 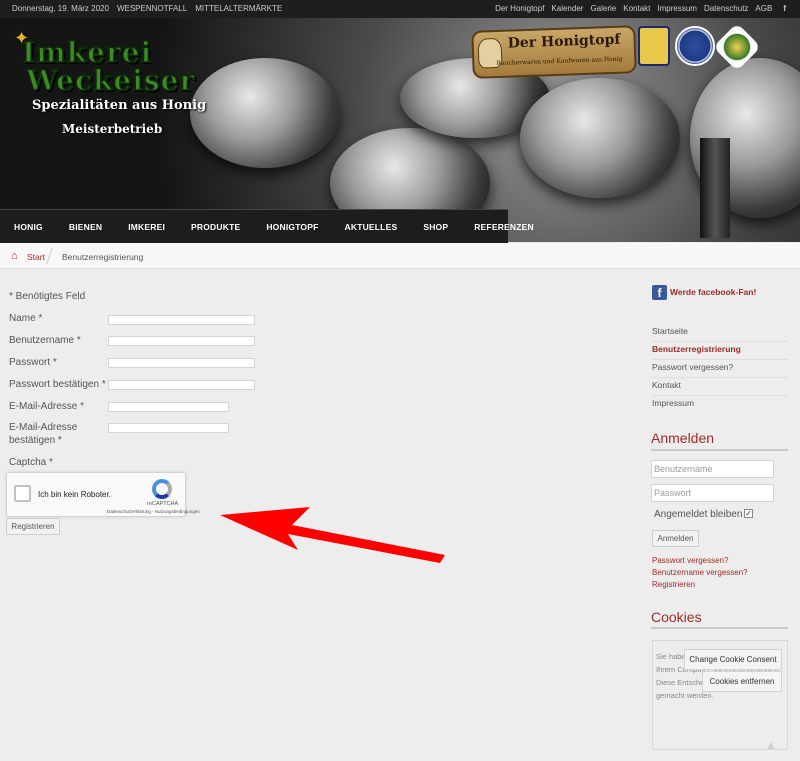 I want to click on email-confirm-label-line2: bestätigen *, so click(x=35, y=440).